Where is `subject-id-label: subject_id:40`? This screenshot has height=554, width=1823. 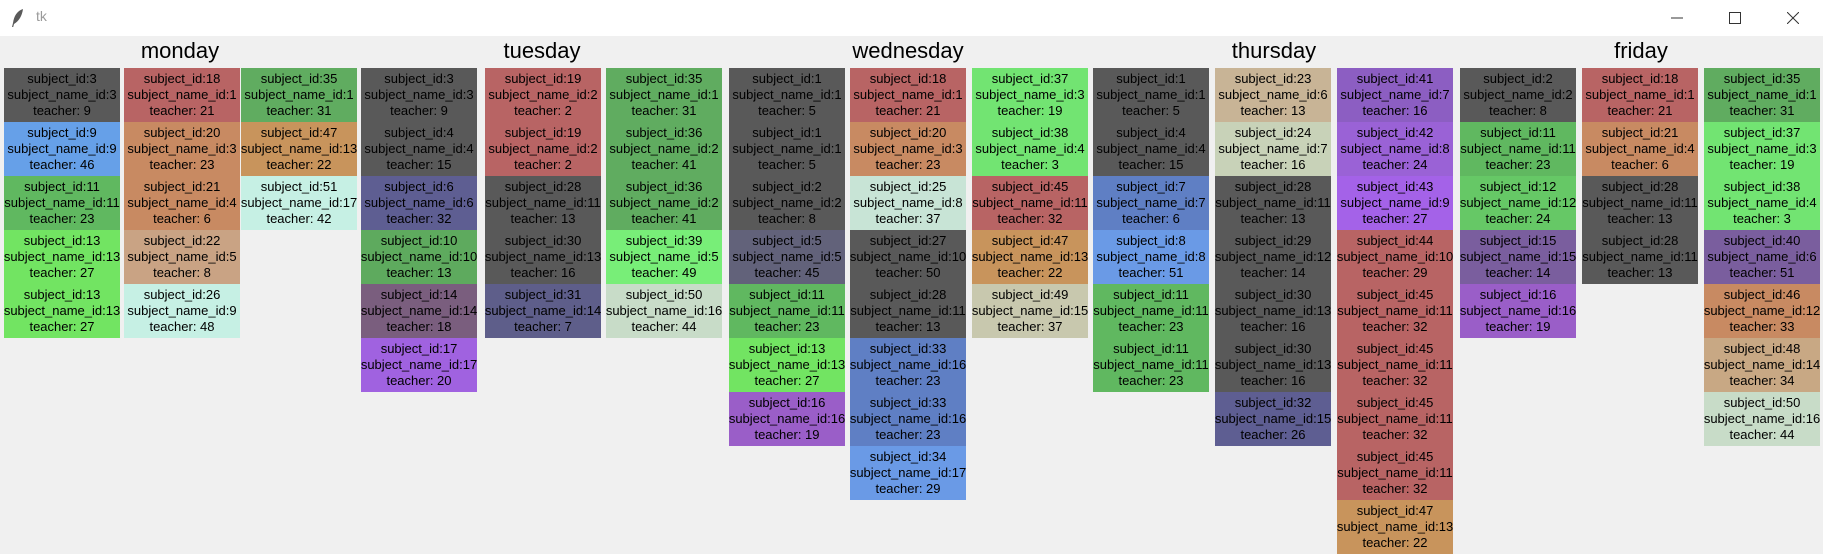
subject-id-label: subject_id:40 is located at coordinates (1762, 240).